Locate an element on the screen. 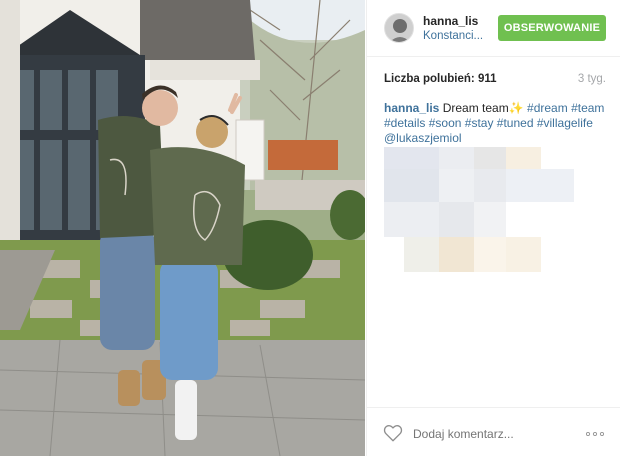  hashtag-link: #dream is located at coordinates (547, 108).